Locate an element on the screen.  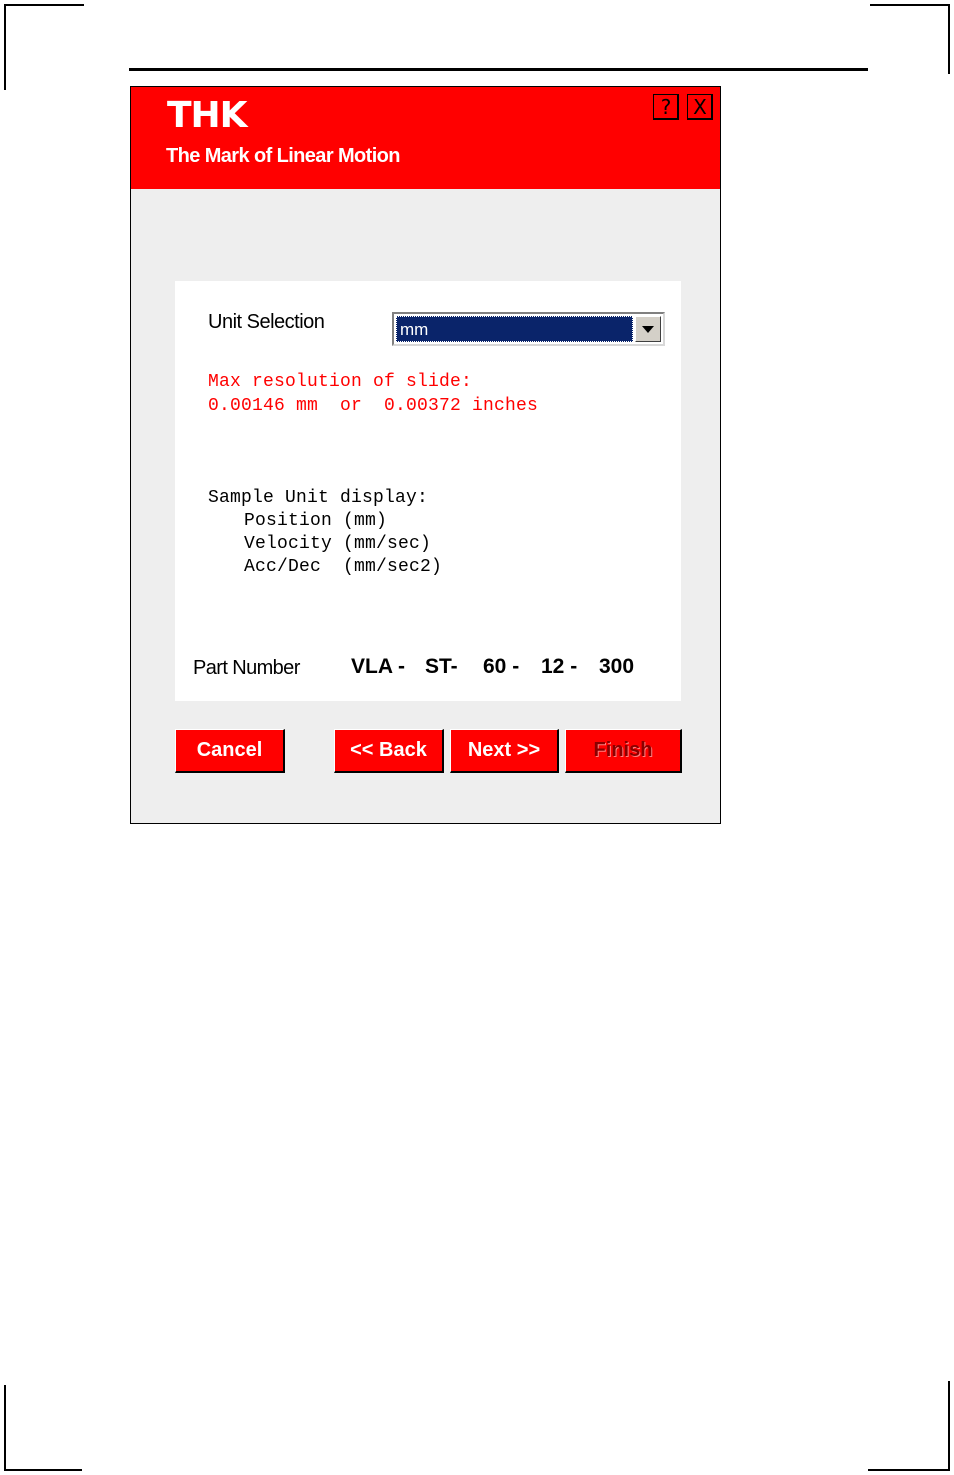
unit-selection-dropdown: mm is located at coordinates (528, 329).